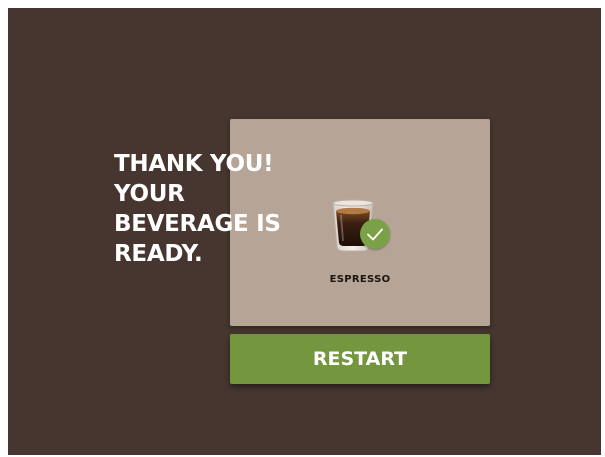 Image resolution: width=605 pixels, height=457 pixels. Describe the element at coordinates (360, 279) in the screenshot. I see `beverage-name: ESPRESSO` at that location.